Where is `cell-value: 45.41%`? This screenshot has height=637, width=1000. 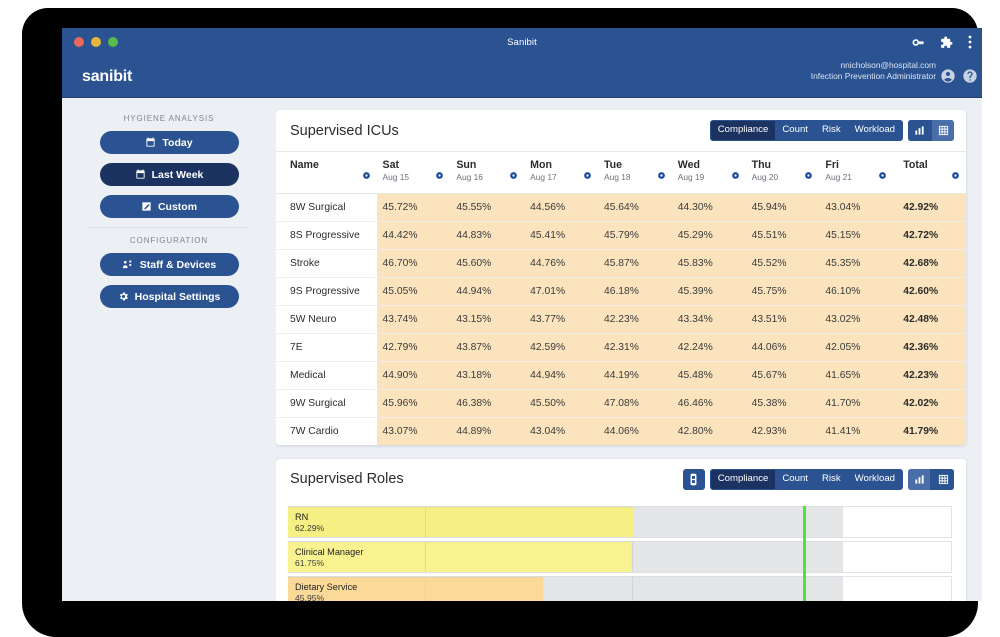
cell-value: 45.41% is located at coordinates (561, 235).